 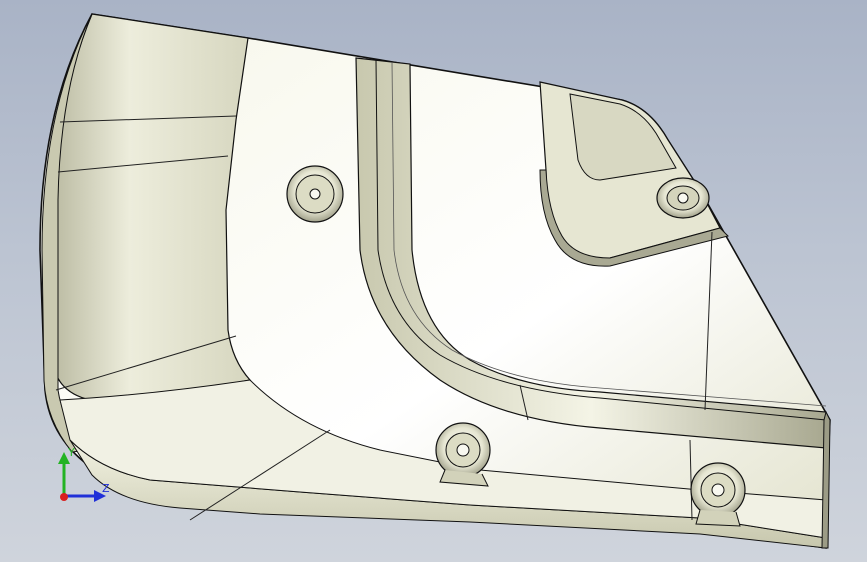 I want to click on z-axis-arrow, so click(x=85, y=496).